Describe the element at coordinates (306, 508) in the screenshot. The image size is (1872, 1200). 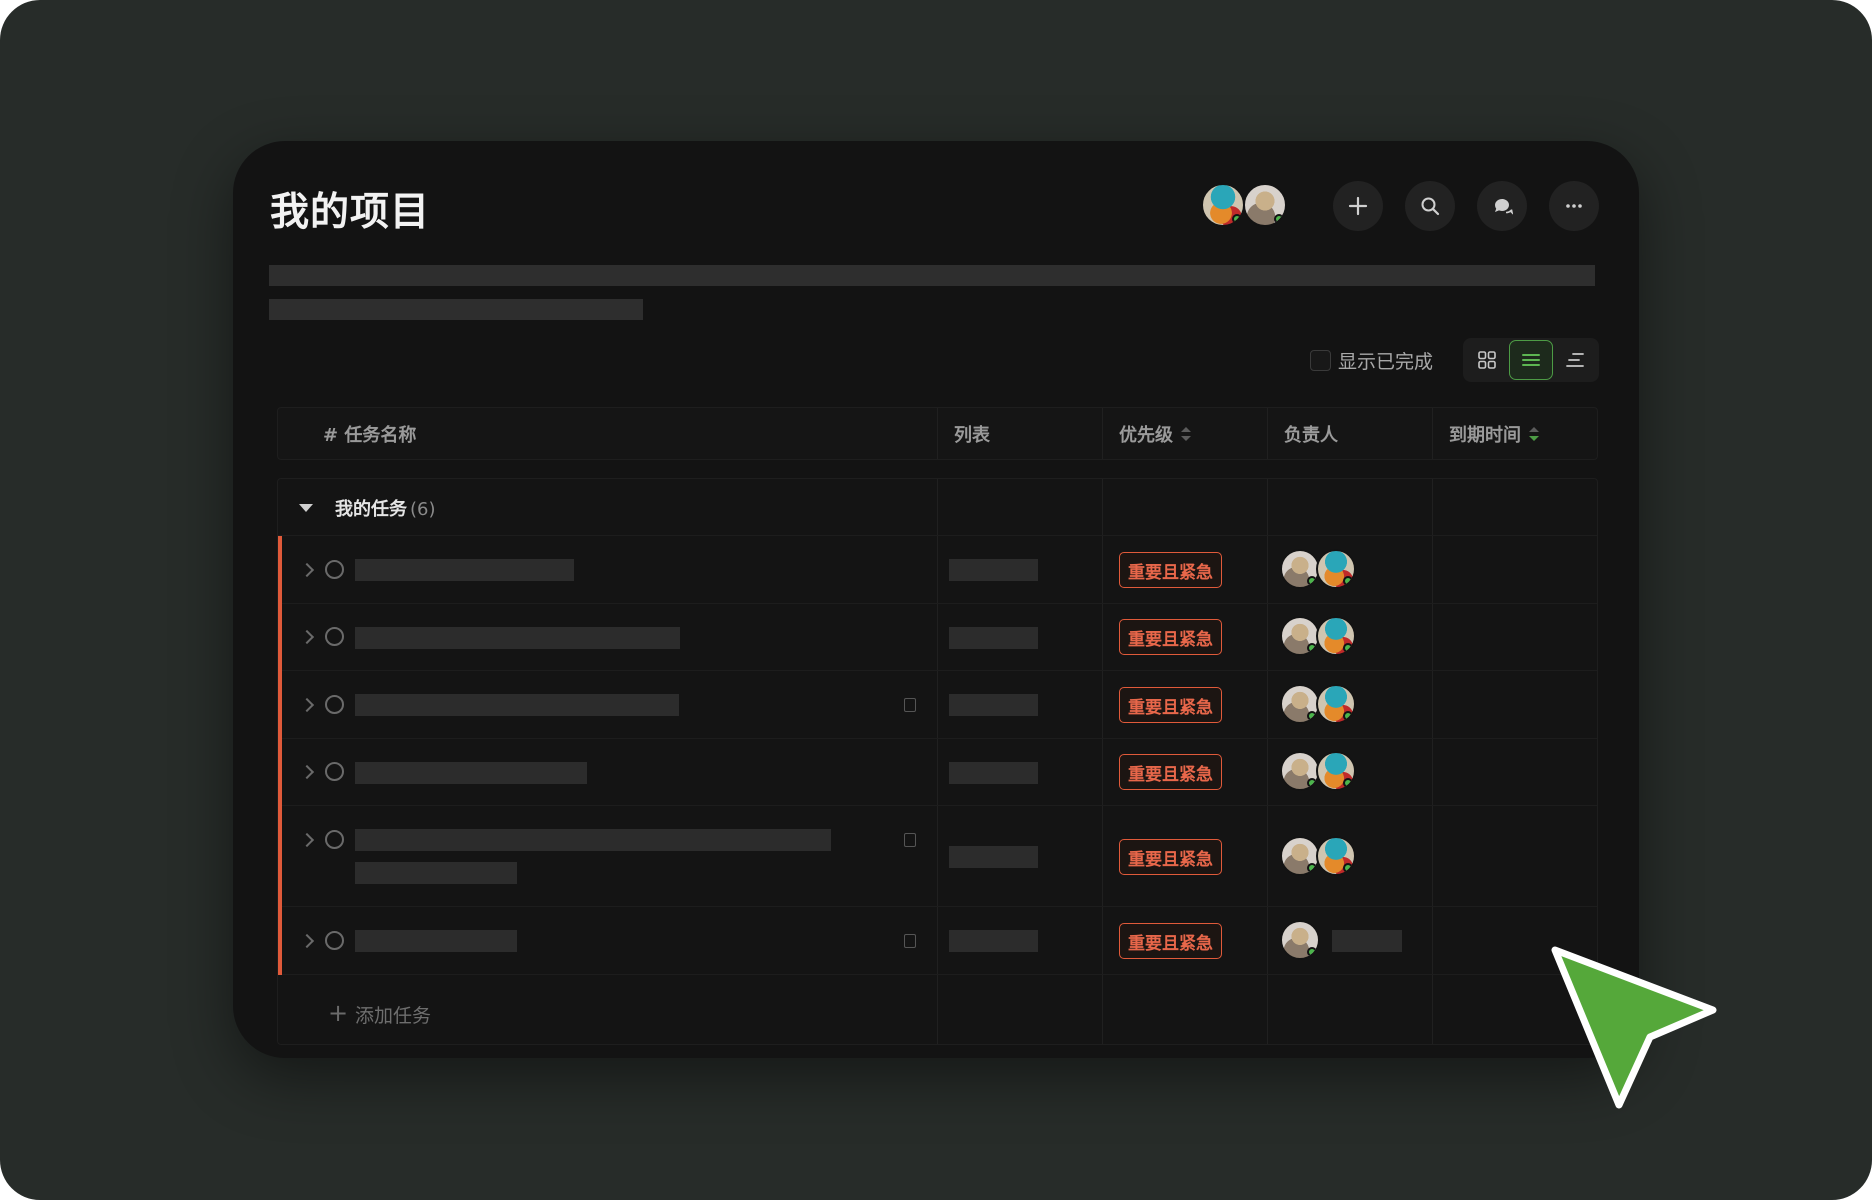
I see `caret-down-icon` at that location.